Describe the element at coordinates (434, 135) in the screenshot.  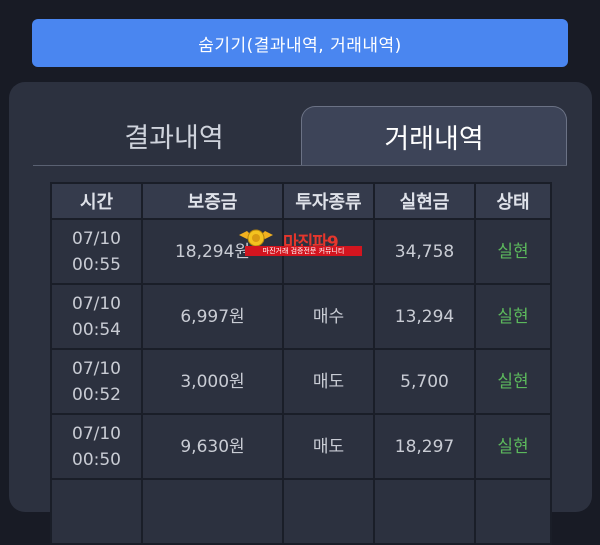
I see `tab-trades: 거래내역` at that location.